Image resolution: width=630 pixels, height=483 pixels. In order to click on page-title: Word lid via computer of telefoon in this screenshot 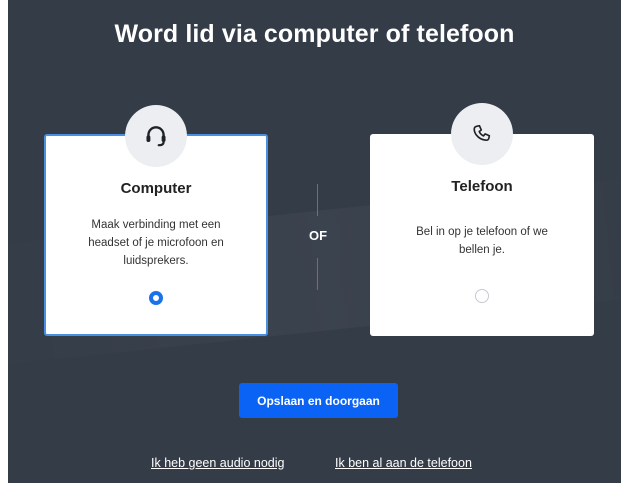, I will do `click(314, 34)`.